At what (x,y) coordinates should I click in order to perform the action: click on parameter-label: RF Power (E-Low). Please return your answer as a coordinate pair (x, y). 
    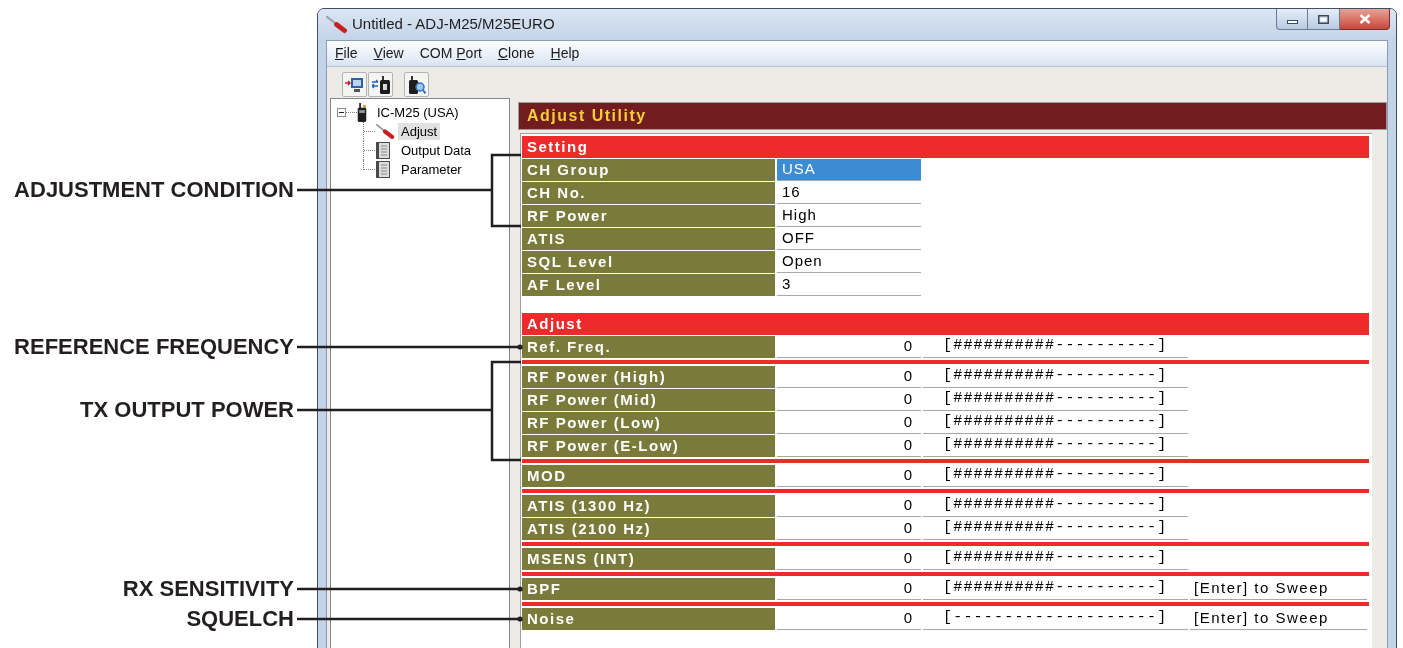
    Looking at the image, I should click on (648, 446).